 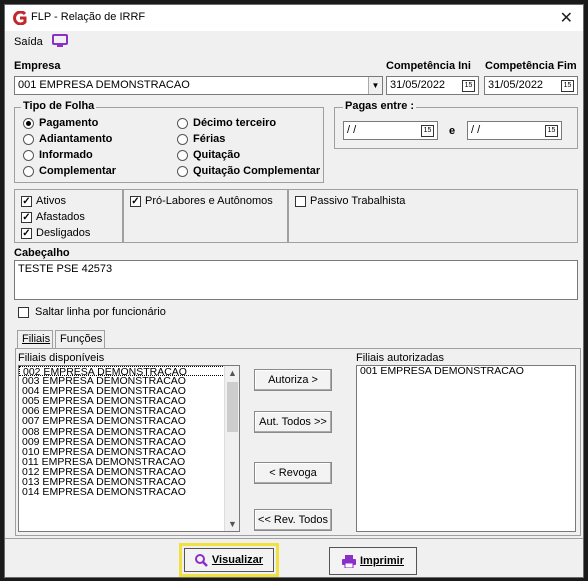 What do you see at coordinates (60, 40) in the screenshot?
I see `monitor-icon` at bounding box center [60, 40].